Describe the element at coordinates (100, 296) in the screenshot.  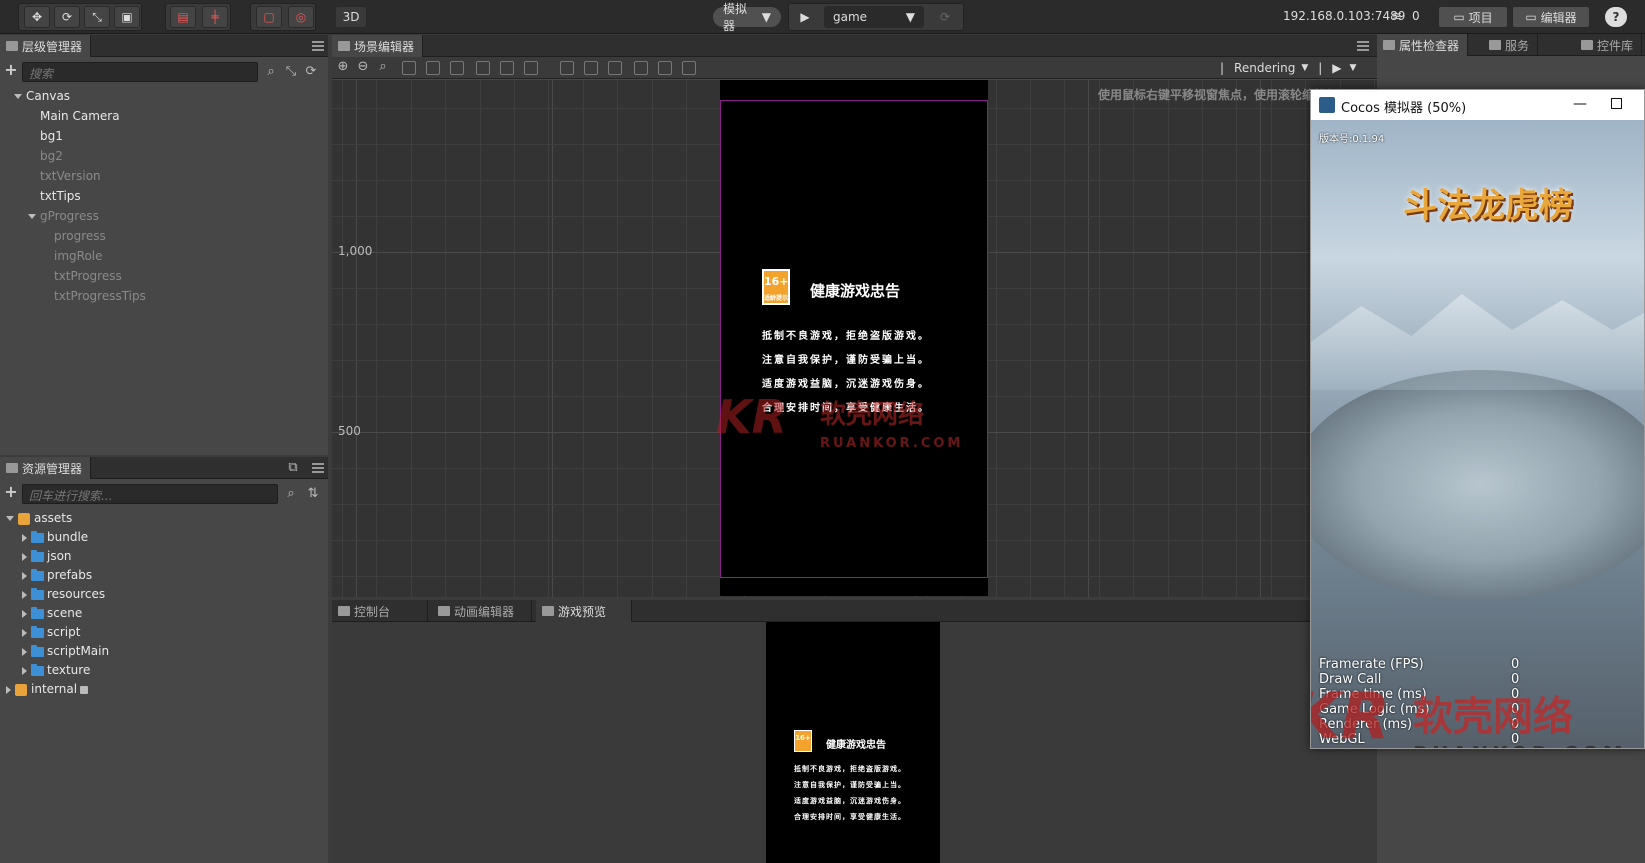
I see `hierarchy-node: txtProgressTips` at that location.